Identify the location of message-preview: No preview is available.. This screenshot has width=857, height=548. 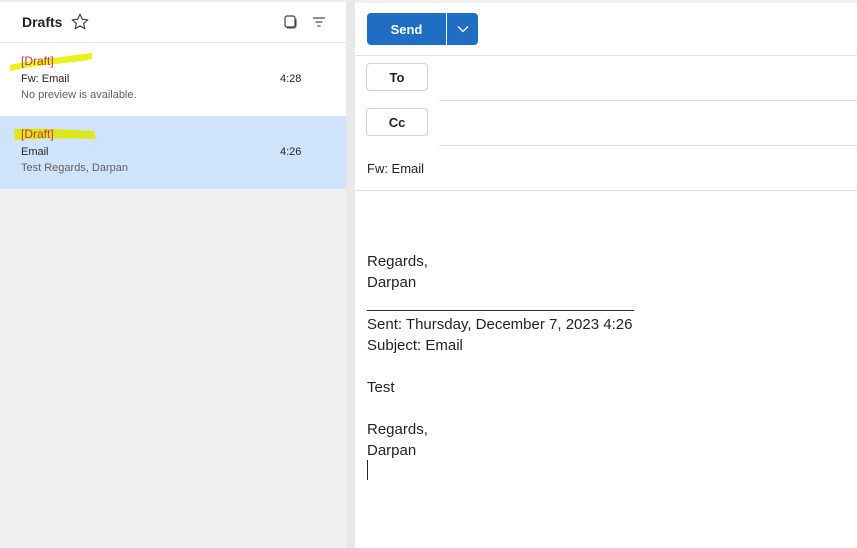
(79, 95).